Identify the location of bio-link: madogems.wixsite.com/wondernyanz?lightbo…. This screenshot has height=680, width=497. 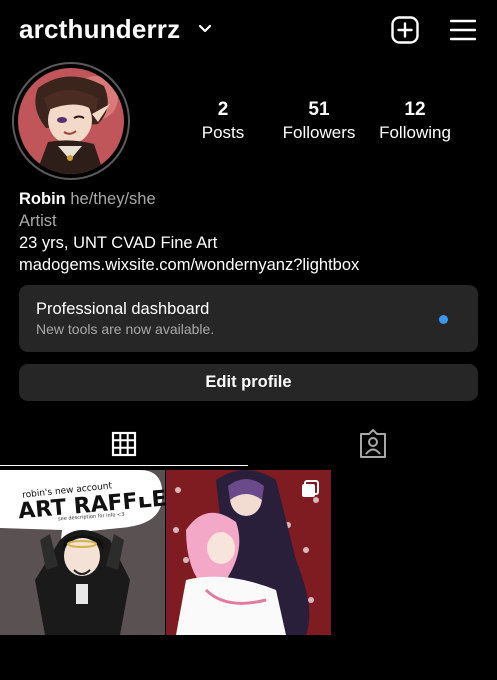
(254, 265).